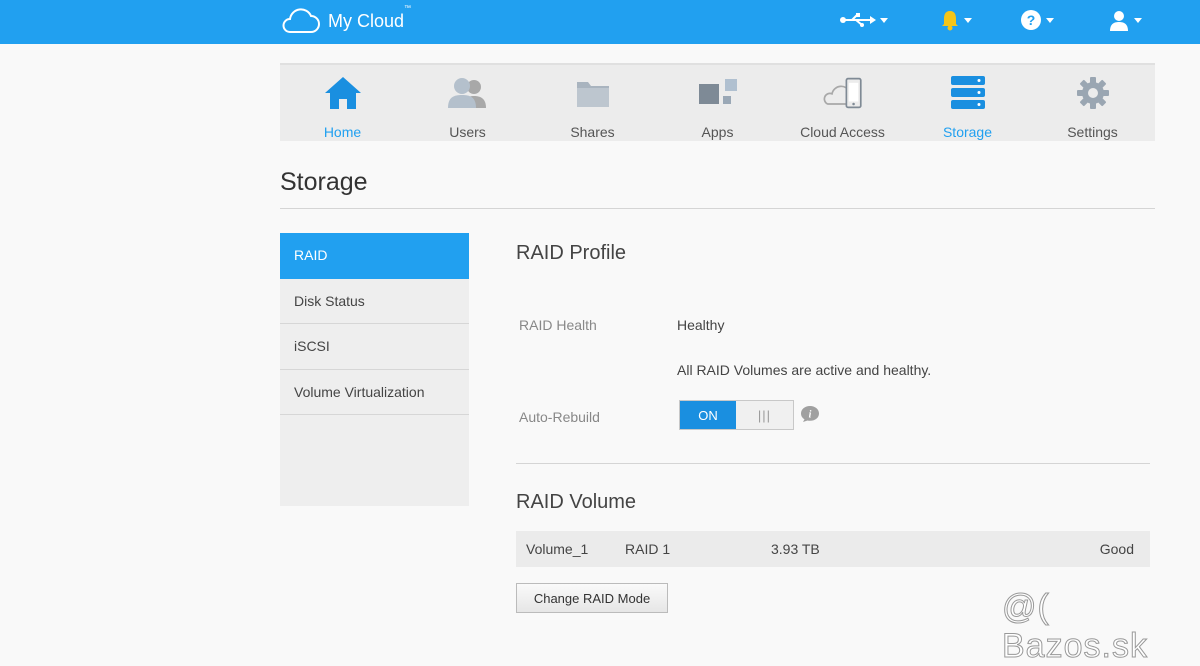  Describe the element at coordinates (557, 549) in the screenshot. I see `volume-name: Volume_1` at that location.